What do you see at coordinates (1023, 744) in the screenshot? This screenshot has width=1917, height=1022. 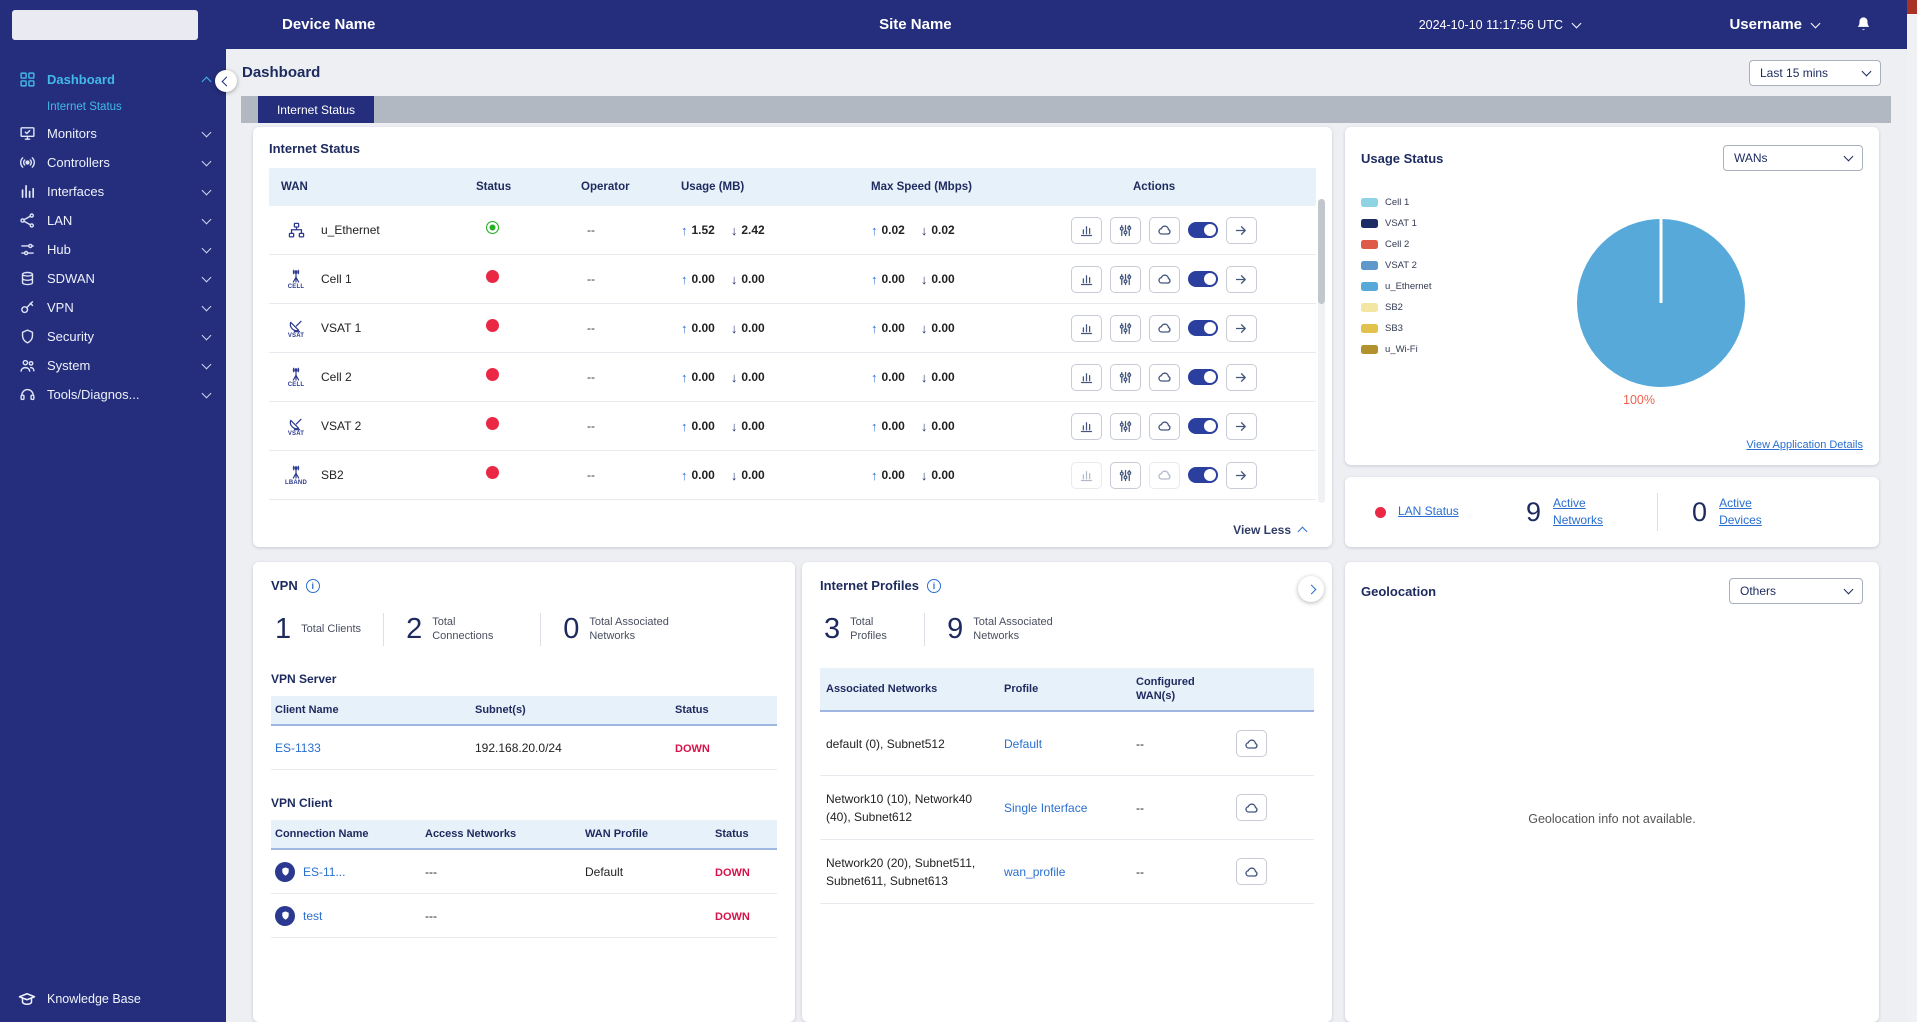 I see `profile-link: Default` at bounding box center [1023, 744].